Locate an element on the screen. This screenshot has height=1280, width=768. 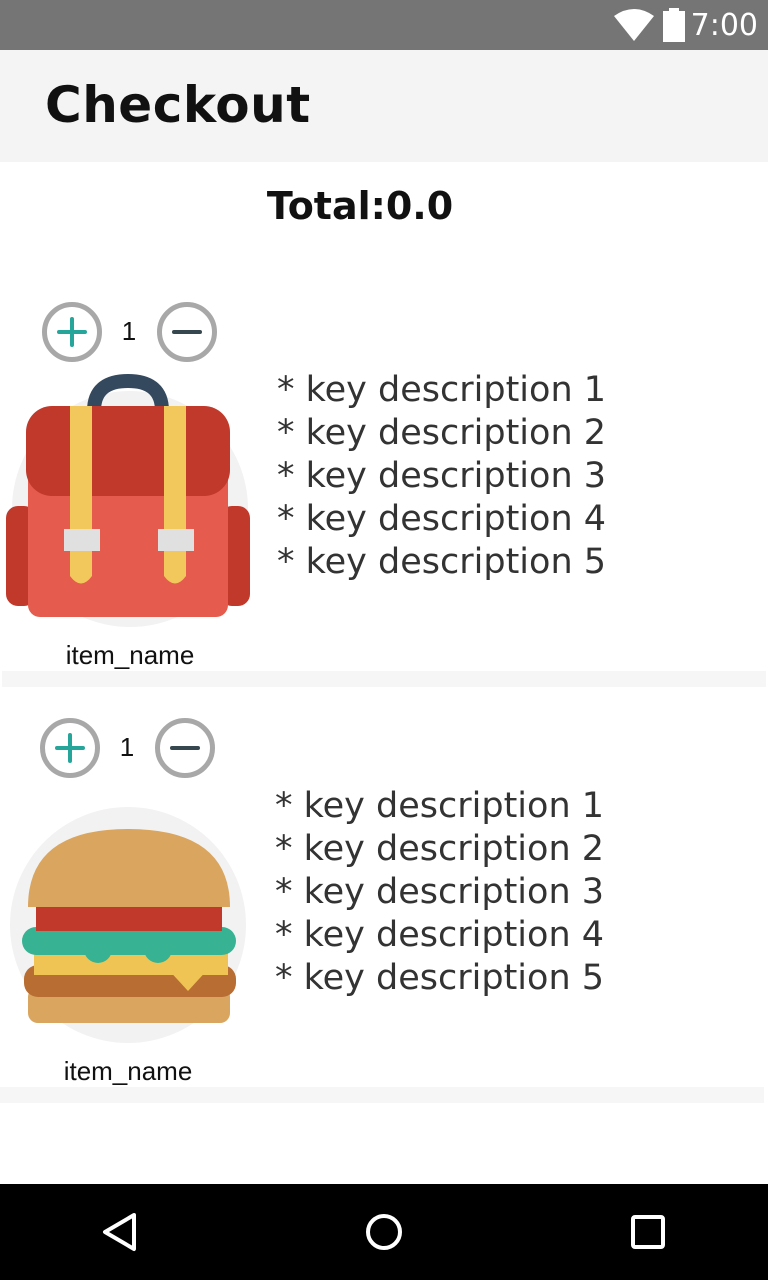
total-label: Total: is located at coordinates (326, 206).